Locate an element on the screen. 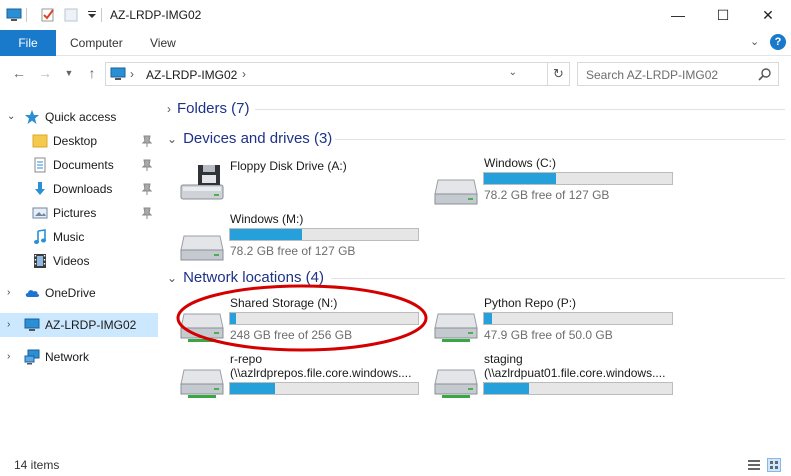 The height and width of the screenshot is (476, 791). network-icon is located at coordinates (32, 357).